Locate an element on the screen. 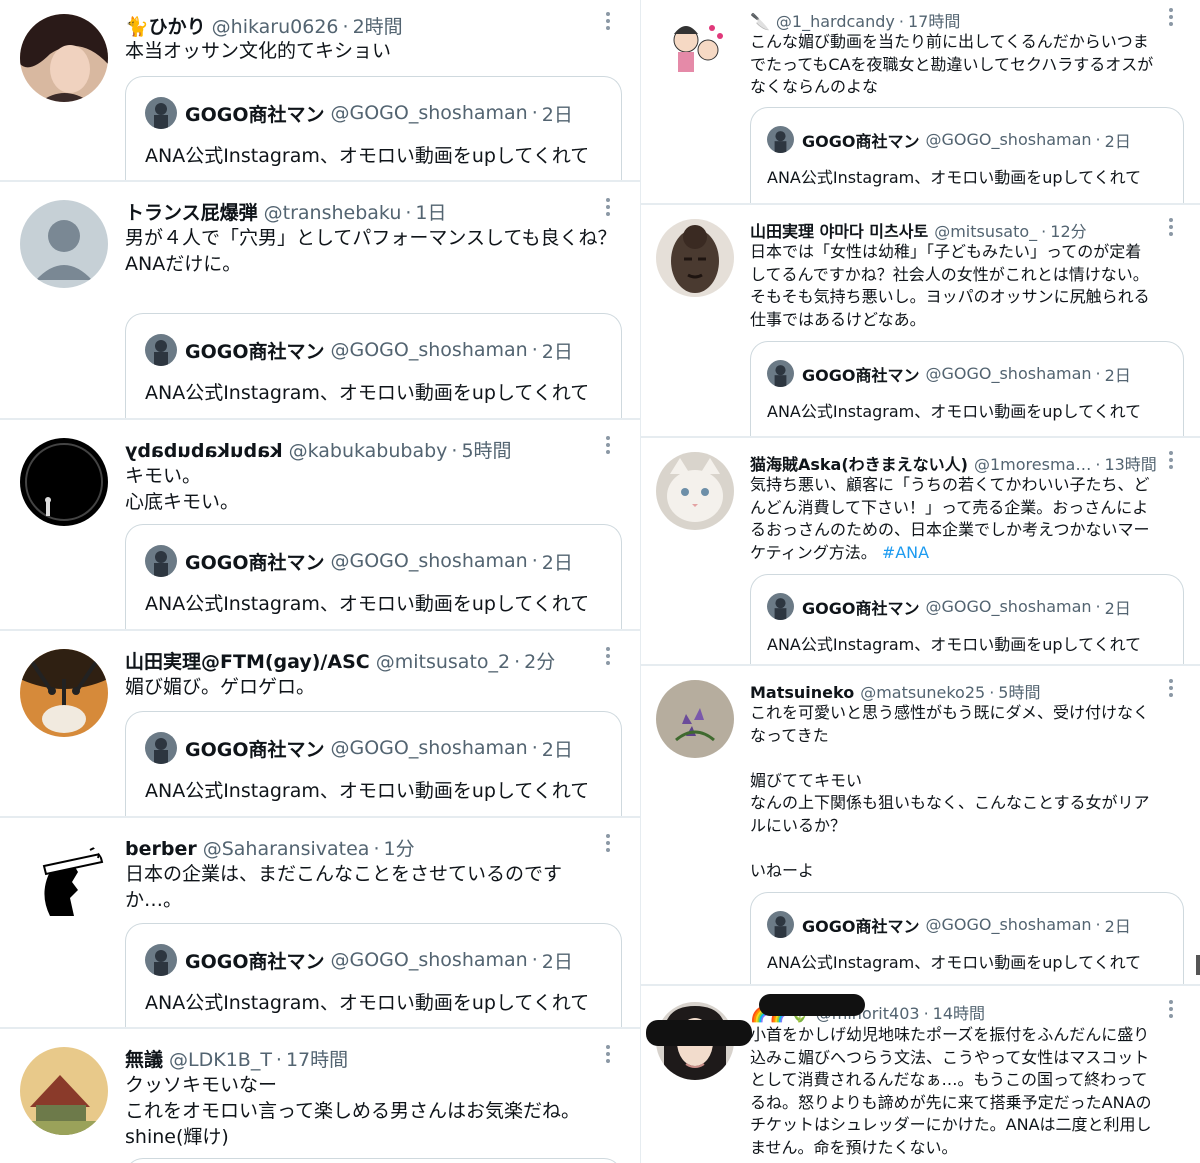 The image size is (1200, 1163). tweet-header: 🔪 @1_hardcandy · 17時間 is located at coordinates (855, 21).